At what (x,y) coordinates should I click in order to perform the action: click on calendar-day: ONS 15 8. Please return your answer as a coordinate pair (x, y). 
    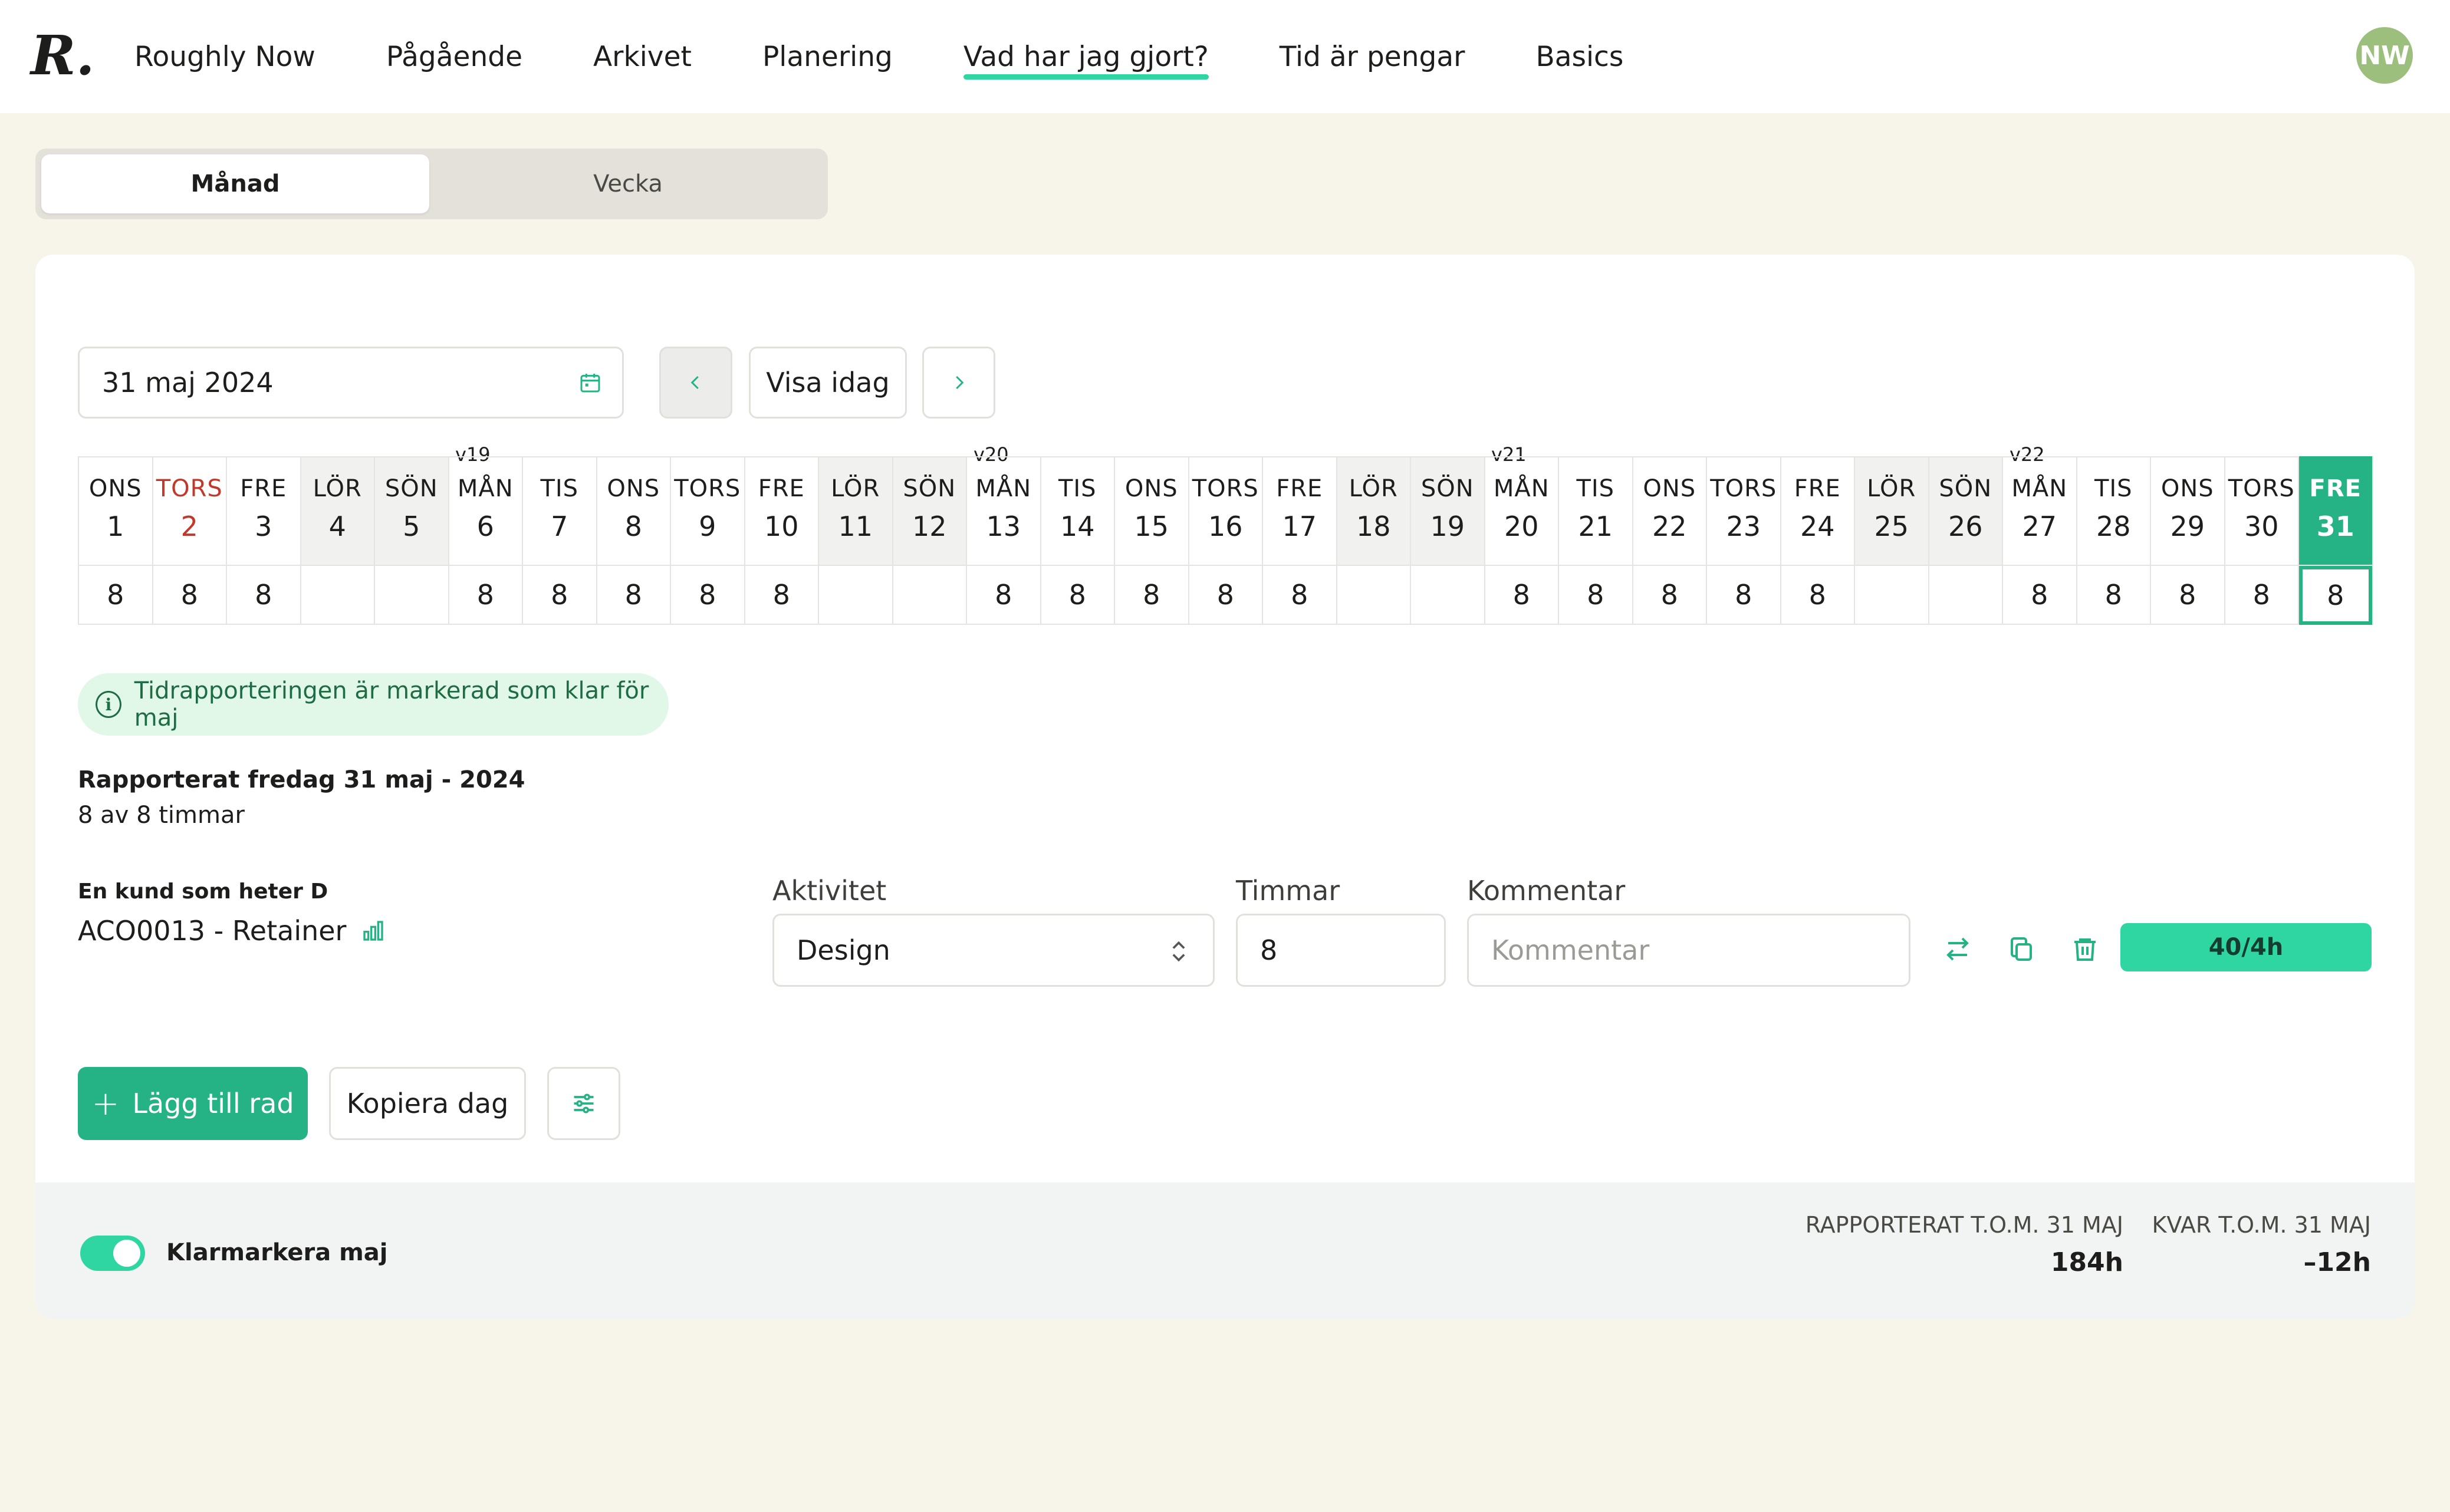
    Looking at the image, I should click on (1152, 540).